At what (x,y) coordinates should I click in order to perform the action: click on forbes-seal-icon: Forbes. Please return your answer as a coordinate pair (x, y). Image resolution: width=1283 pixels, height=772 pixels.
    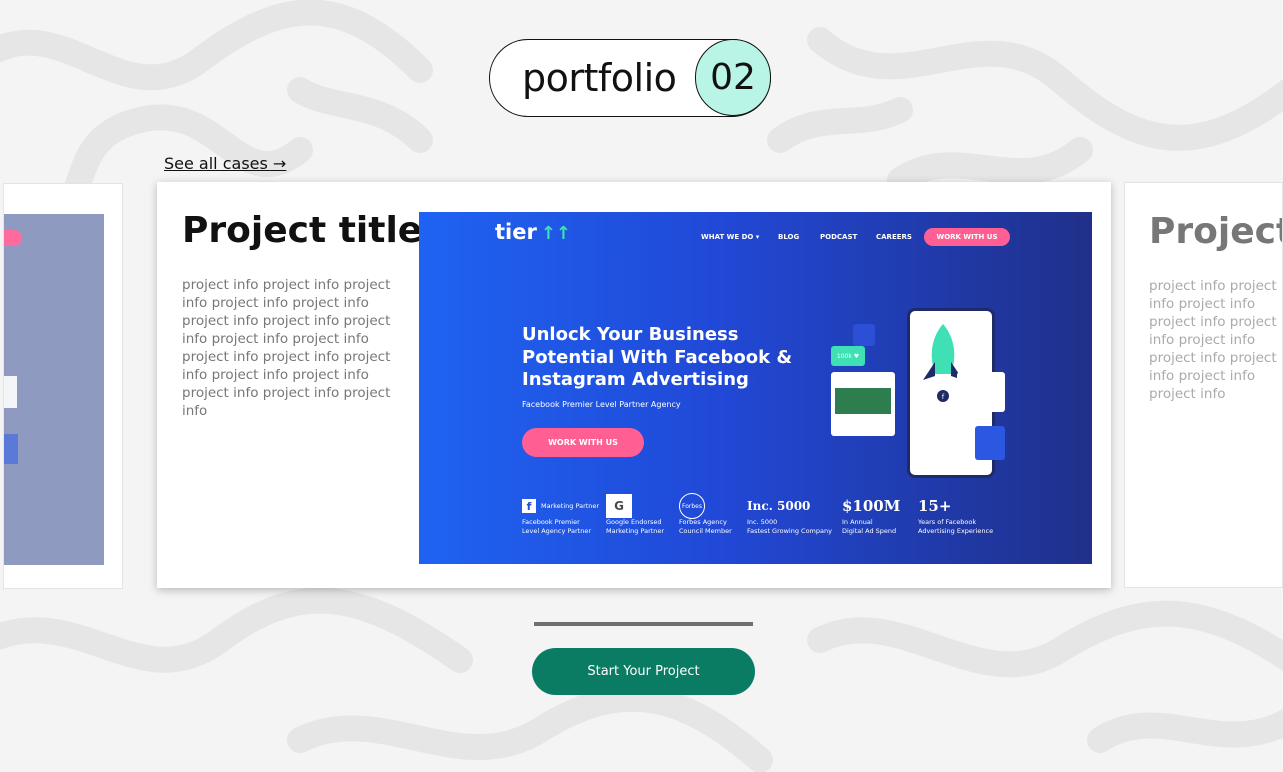
    Looking at the image, I should click on (692, 506).